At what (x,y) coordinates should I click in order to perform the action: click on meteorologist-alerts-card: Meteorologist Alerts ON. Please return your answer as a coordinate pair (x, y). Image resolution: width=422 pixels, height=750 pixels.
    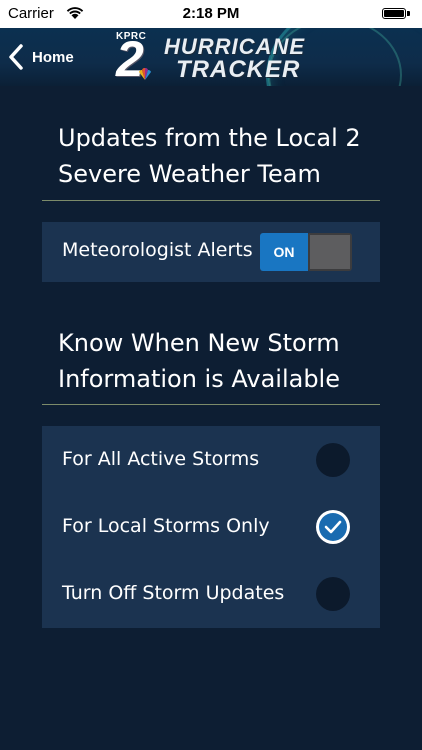
    Looking at the image, I should click on (211, 252).